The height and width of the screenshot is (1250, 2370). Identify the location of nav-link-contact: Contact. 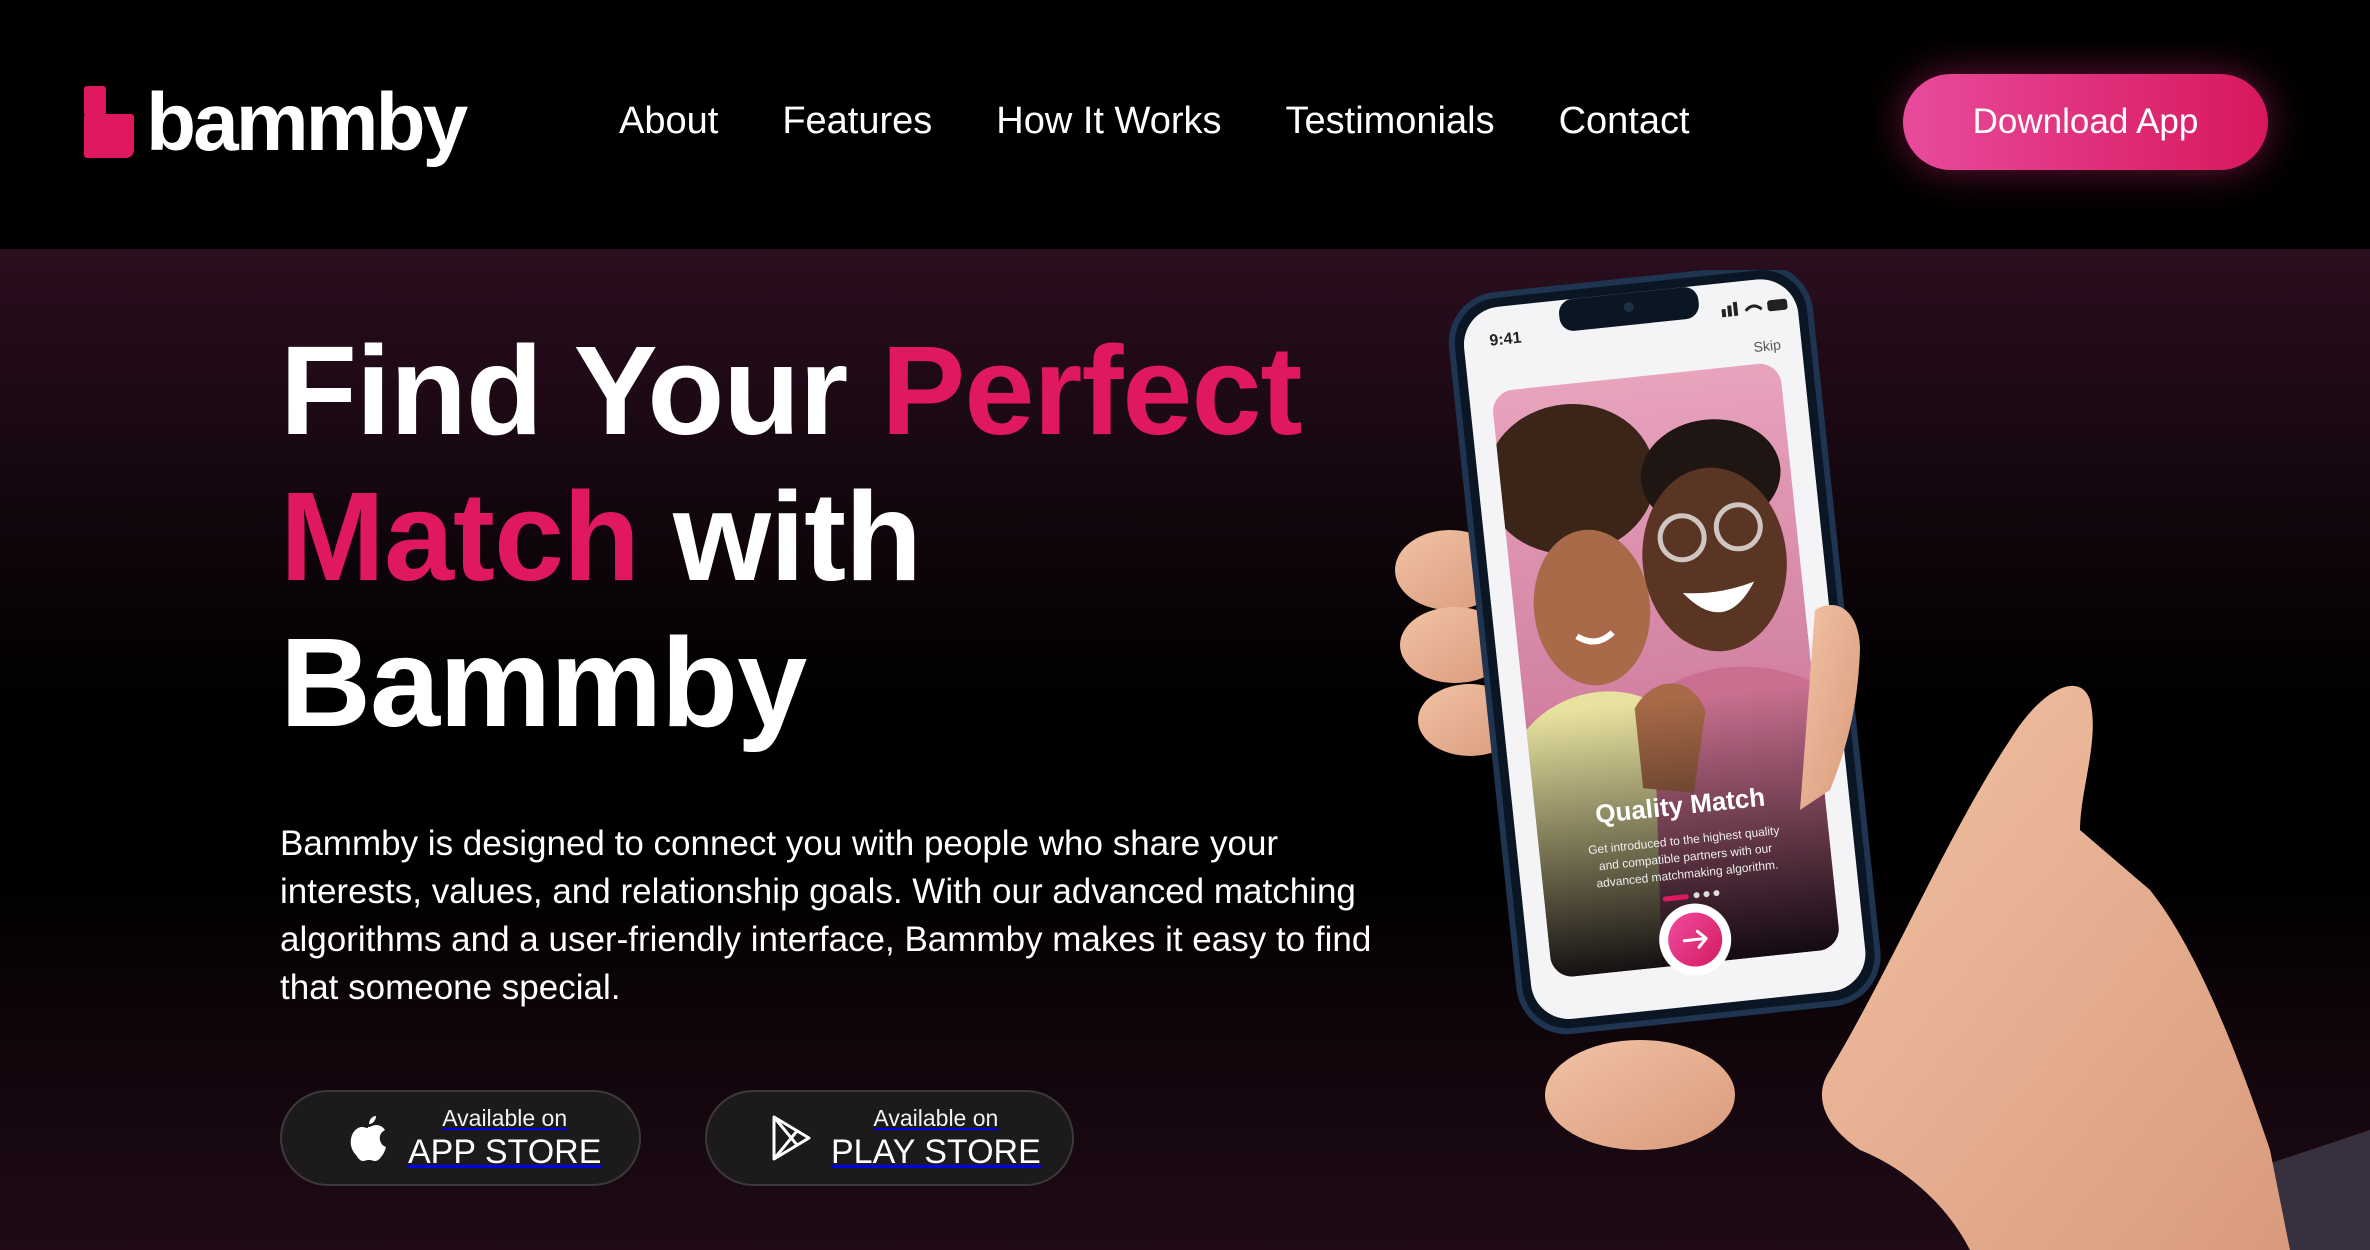
(1624, 121).